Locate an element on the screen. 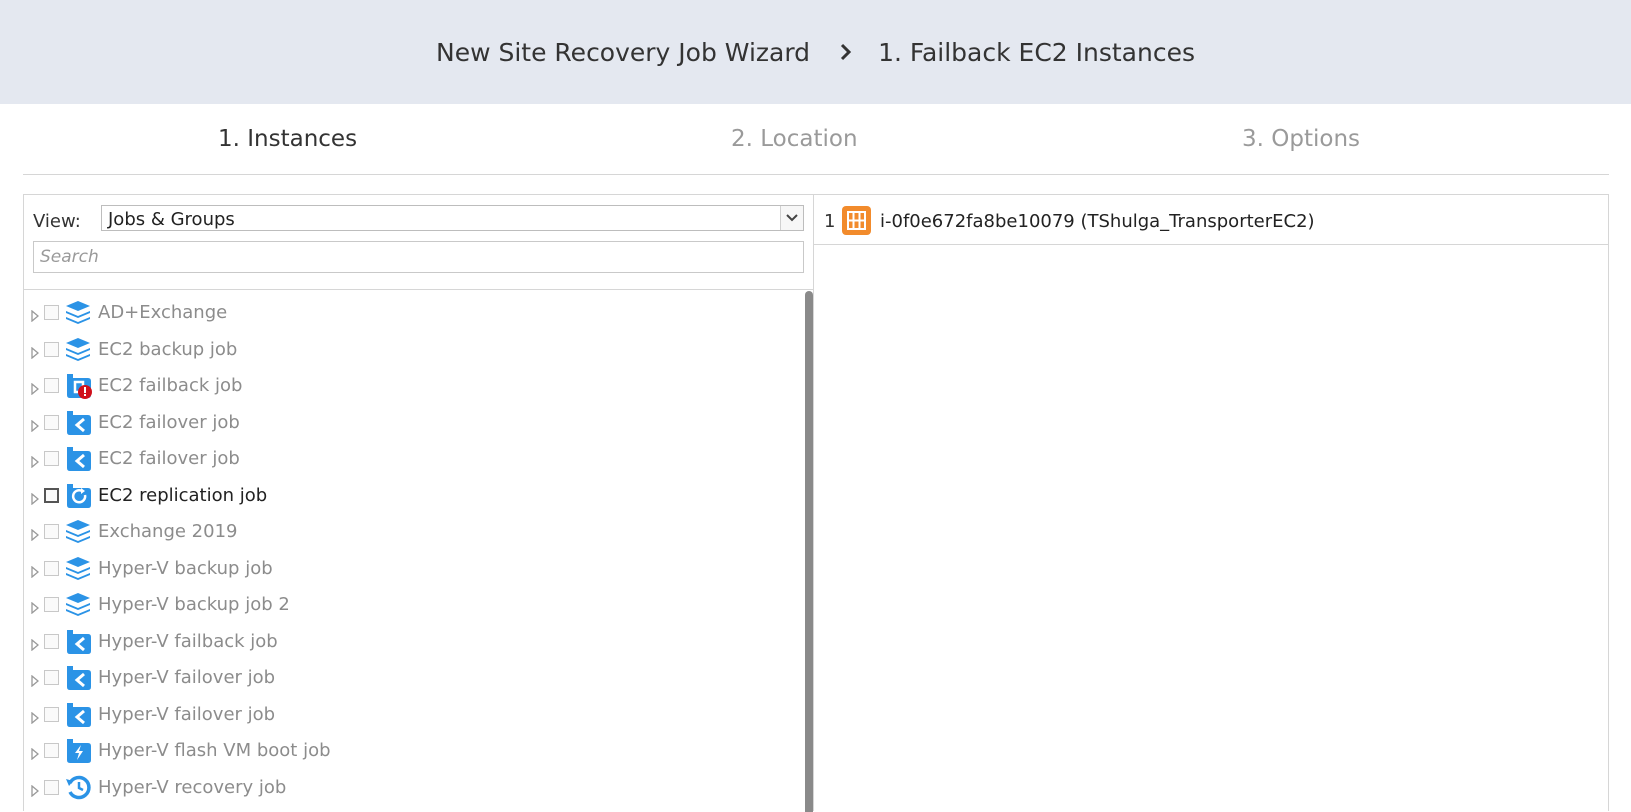 The height and width of the screenshot is (812, 1631). tree-item-label: Hyper-V failback job is located at coordinates (188, 641).